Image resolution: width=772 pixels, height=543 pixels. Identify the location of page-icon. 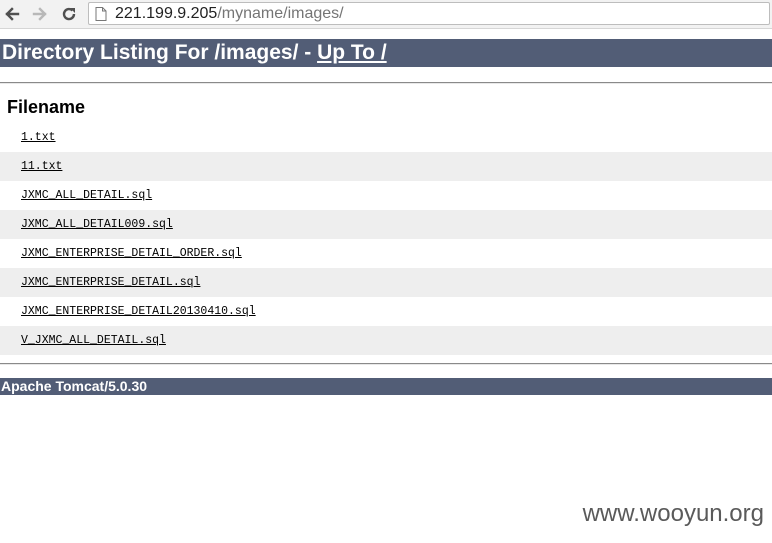
(101, 14).